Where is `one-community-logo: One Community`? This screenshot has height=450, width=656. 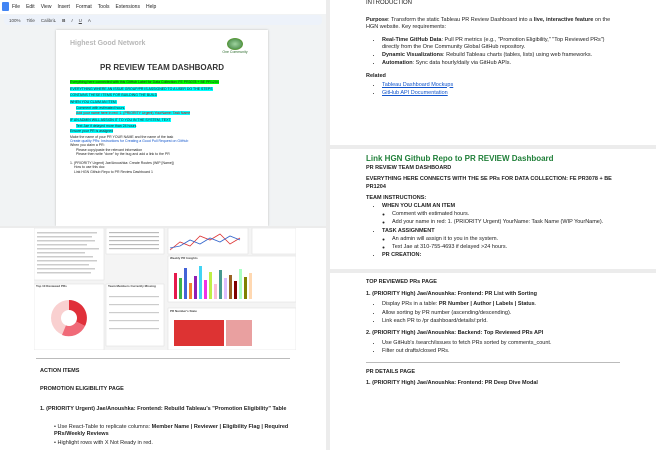
one-community-logo: One Community is located at coordinates (235, 46).